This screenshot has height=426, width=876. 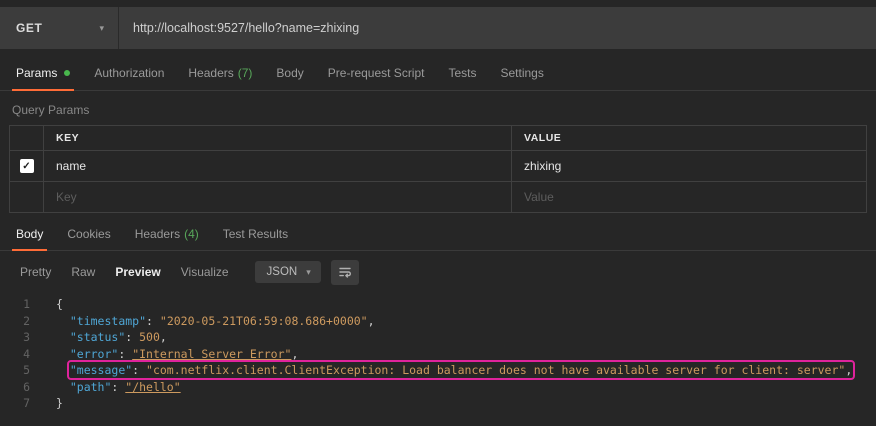 What do you see at coordinates (26, 304) in the screenshot?
I see `line-number: 1` at bounding box center [26, 304].